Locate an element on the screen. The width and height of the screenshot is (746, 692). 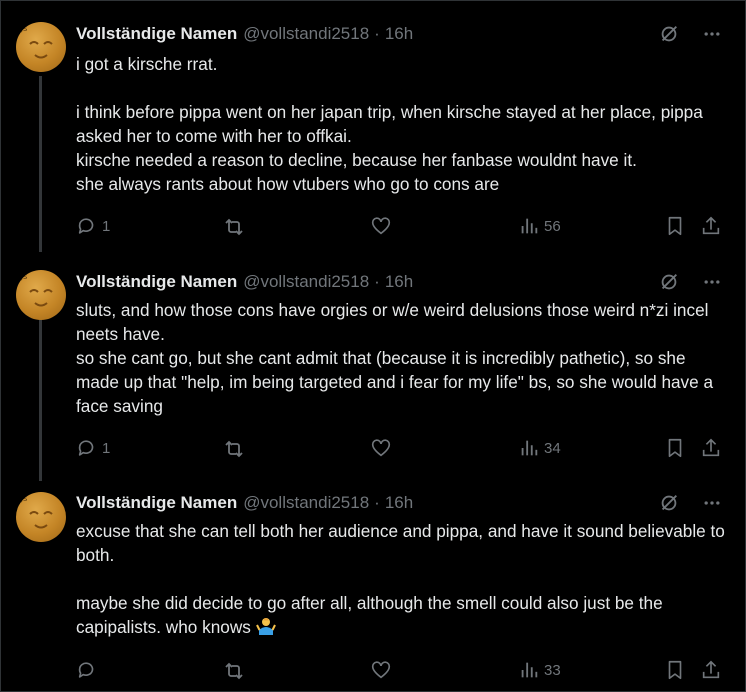
action-bar: 1 56 is located at coordinates (400, 227).